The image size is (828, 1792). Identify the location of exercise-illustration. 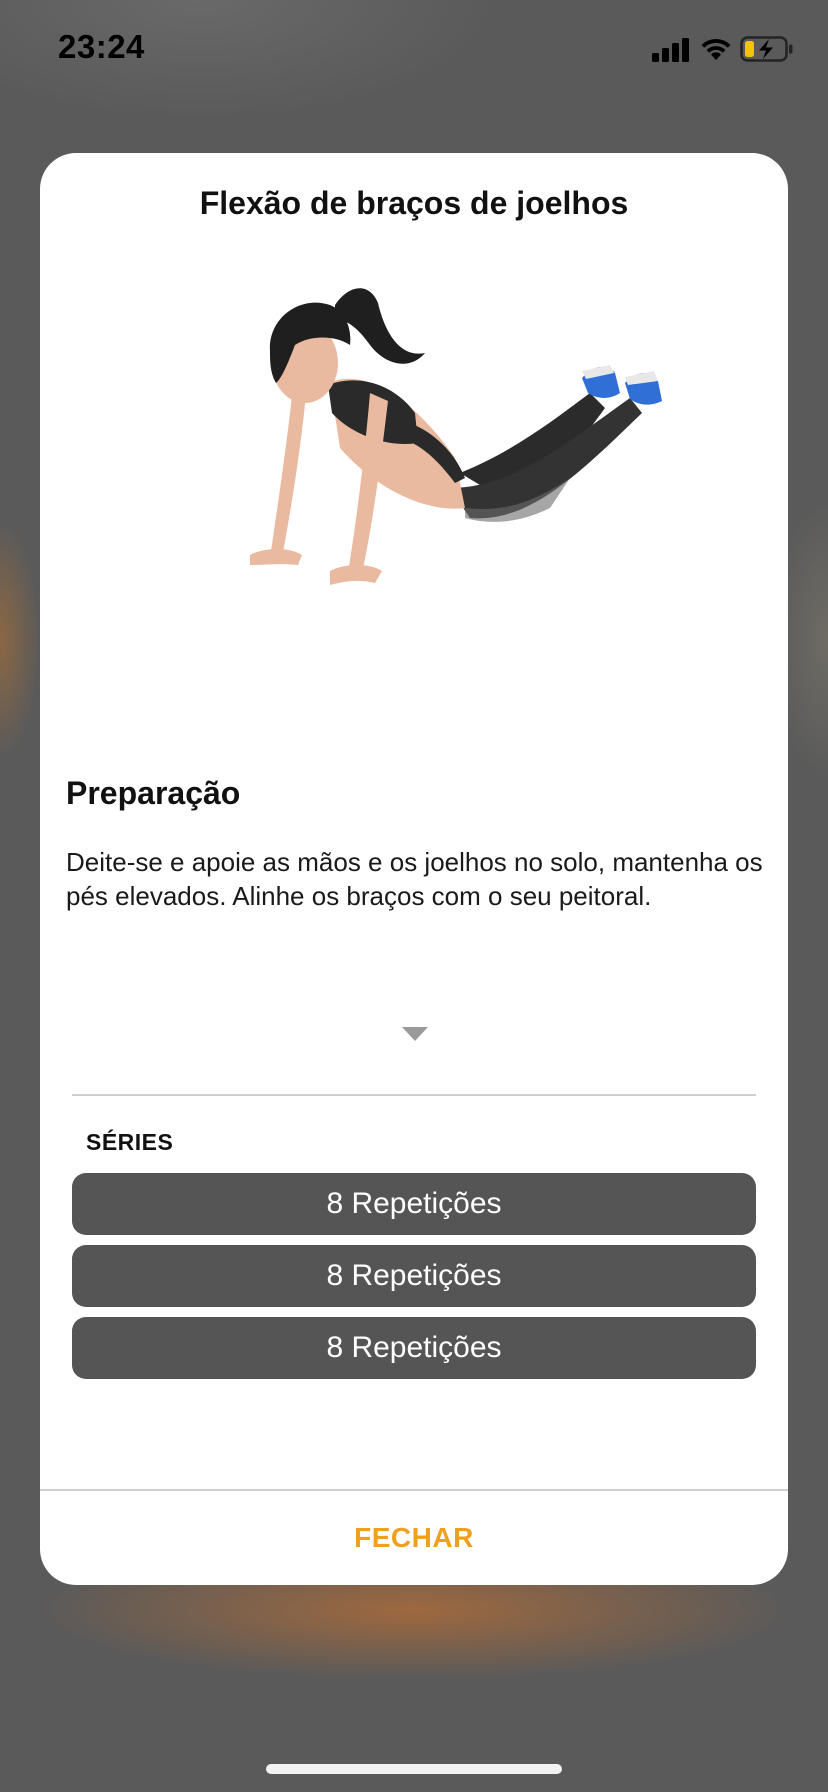
(456, 436).